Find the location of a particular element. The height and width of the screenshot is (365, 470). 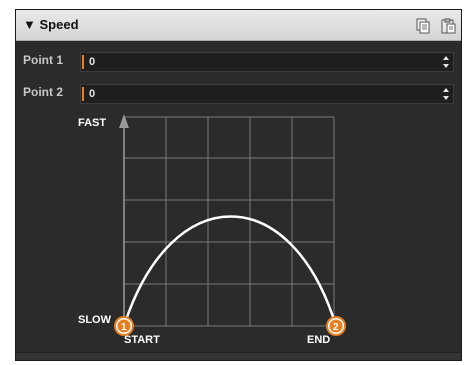

y-axis-top-label: FAST is located at coordinates (92, 123).